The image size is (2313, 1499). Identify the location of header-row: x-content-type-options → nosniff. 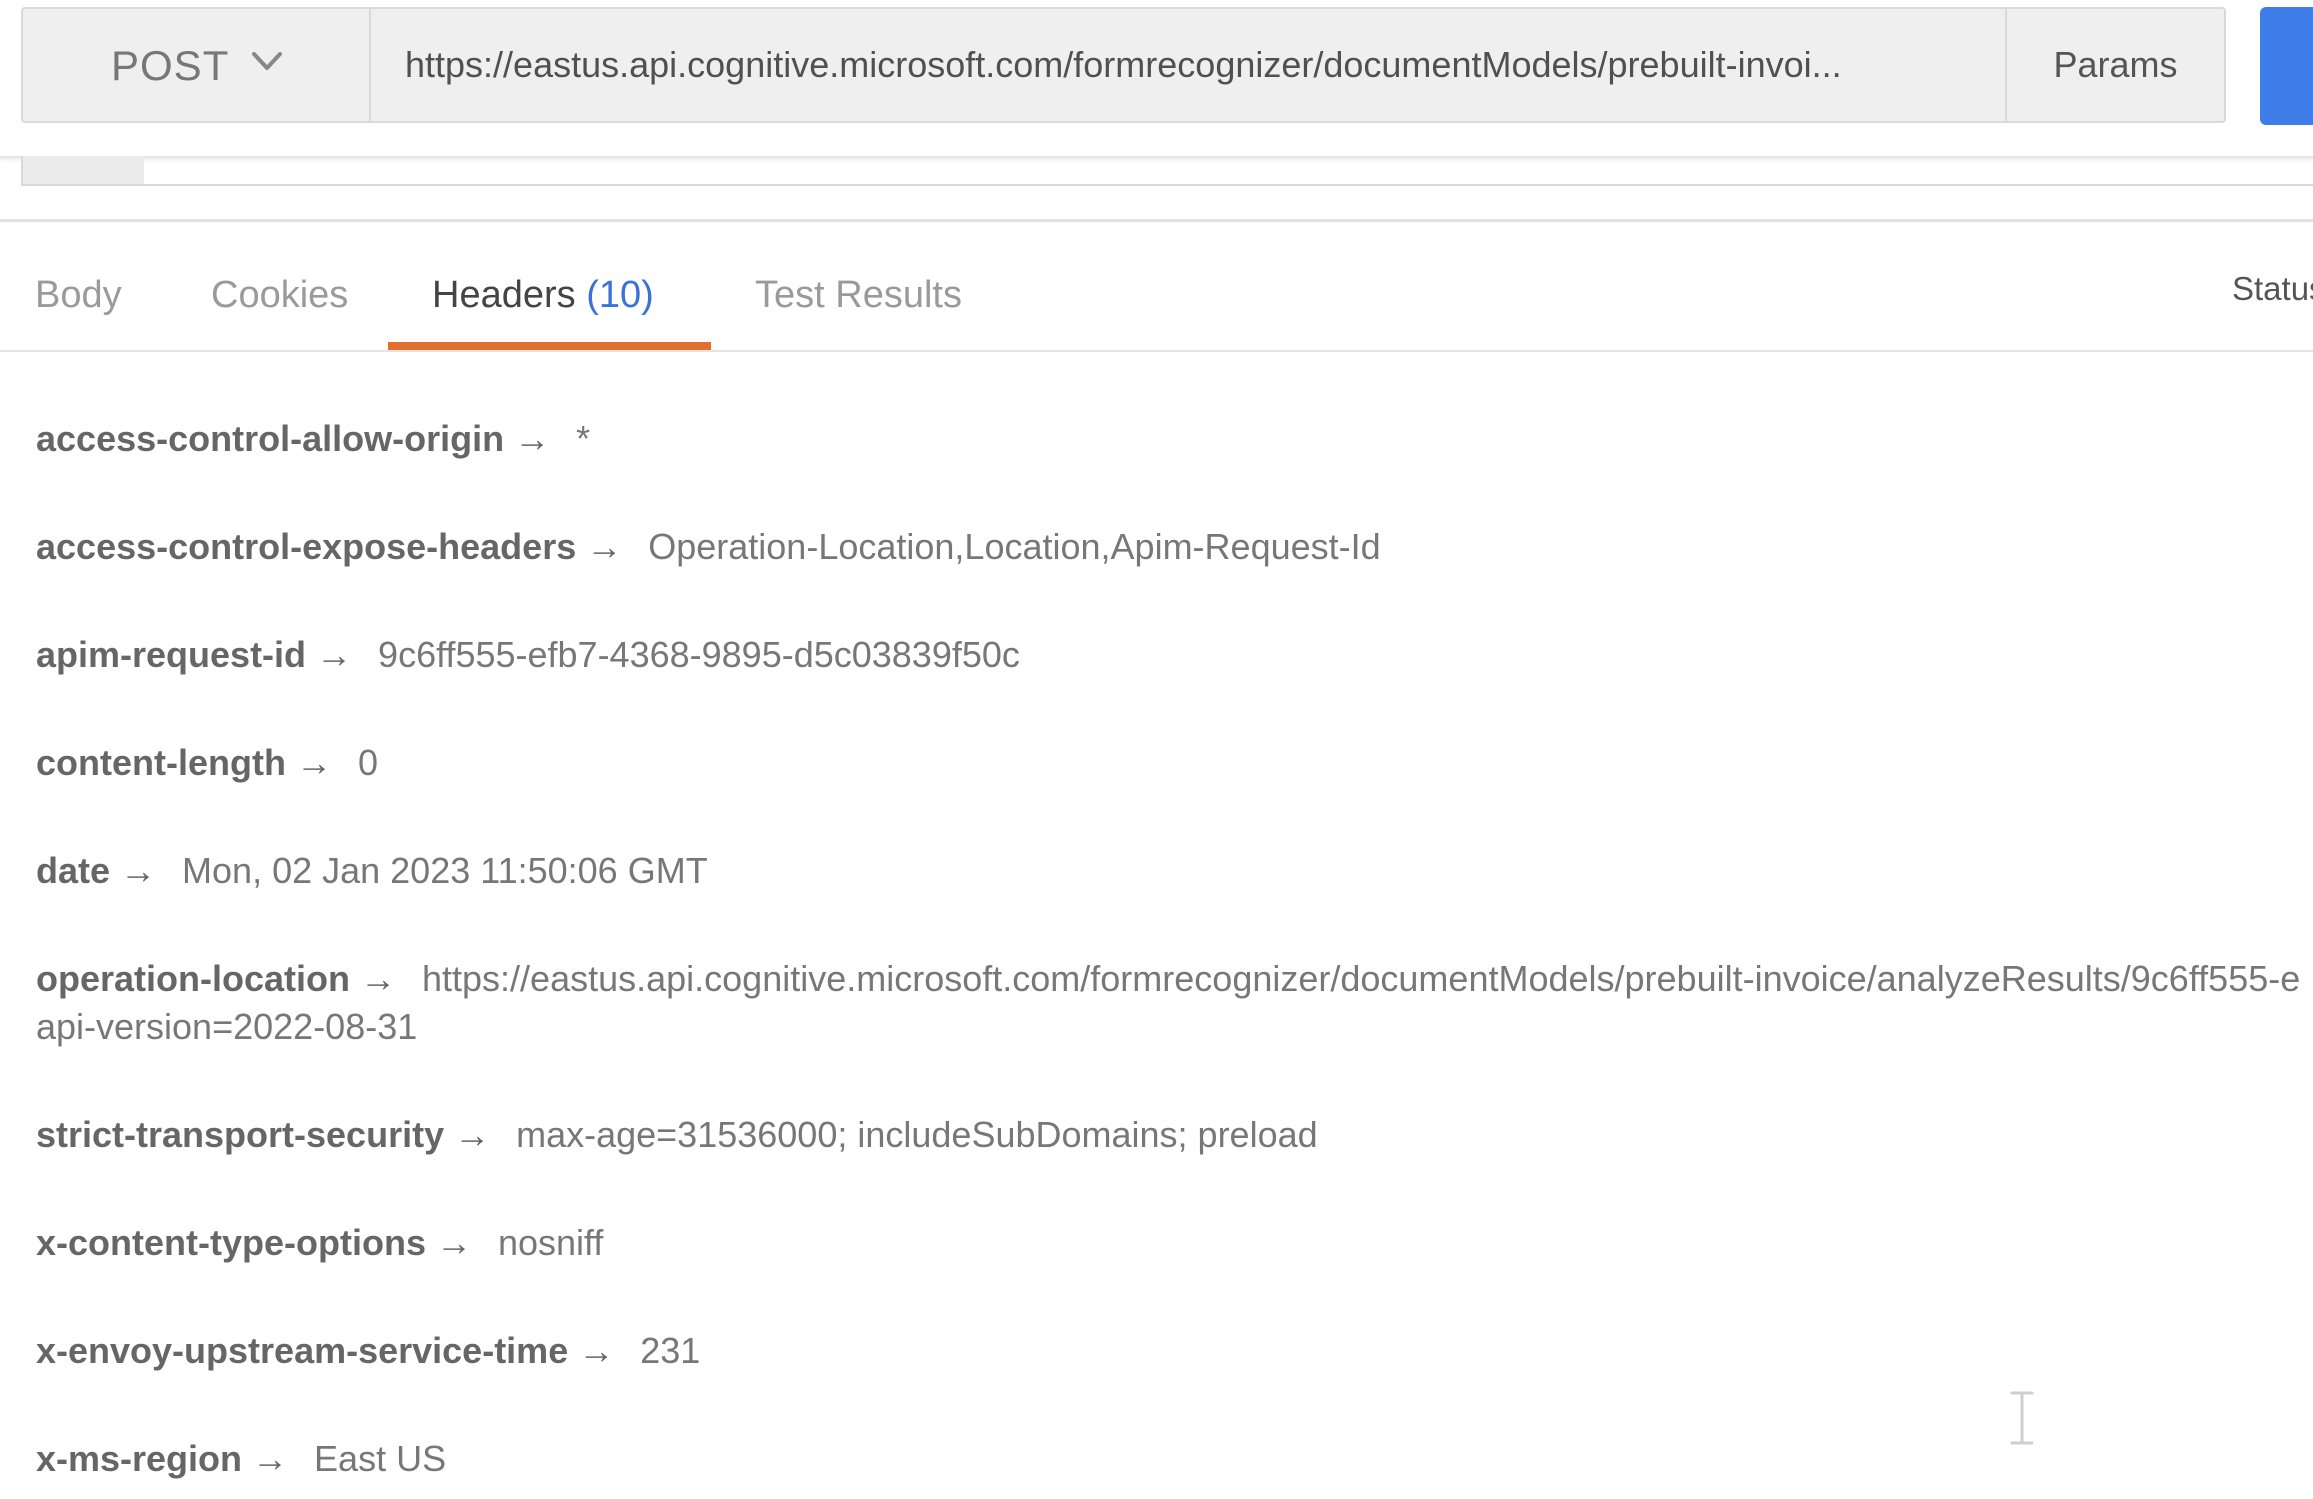
(319, 1243).